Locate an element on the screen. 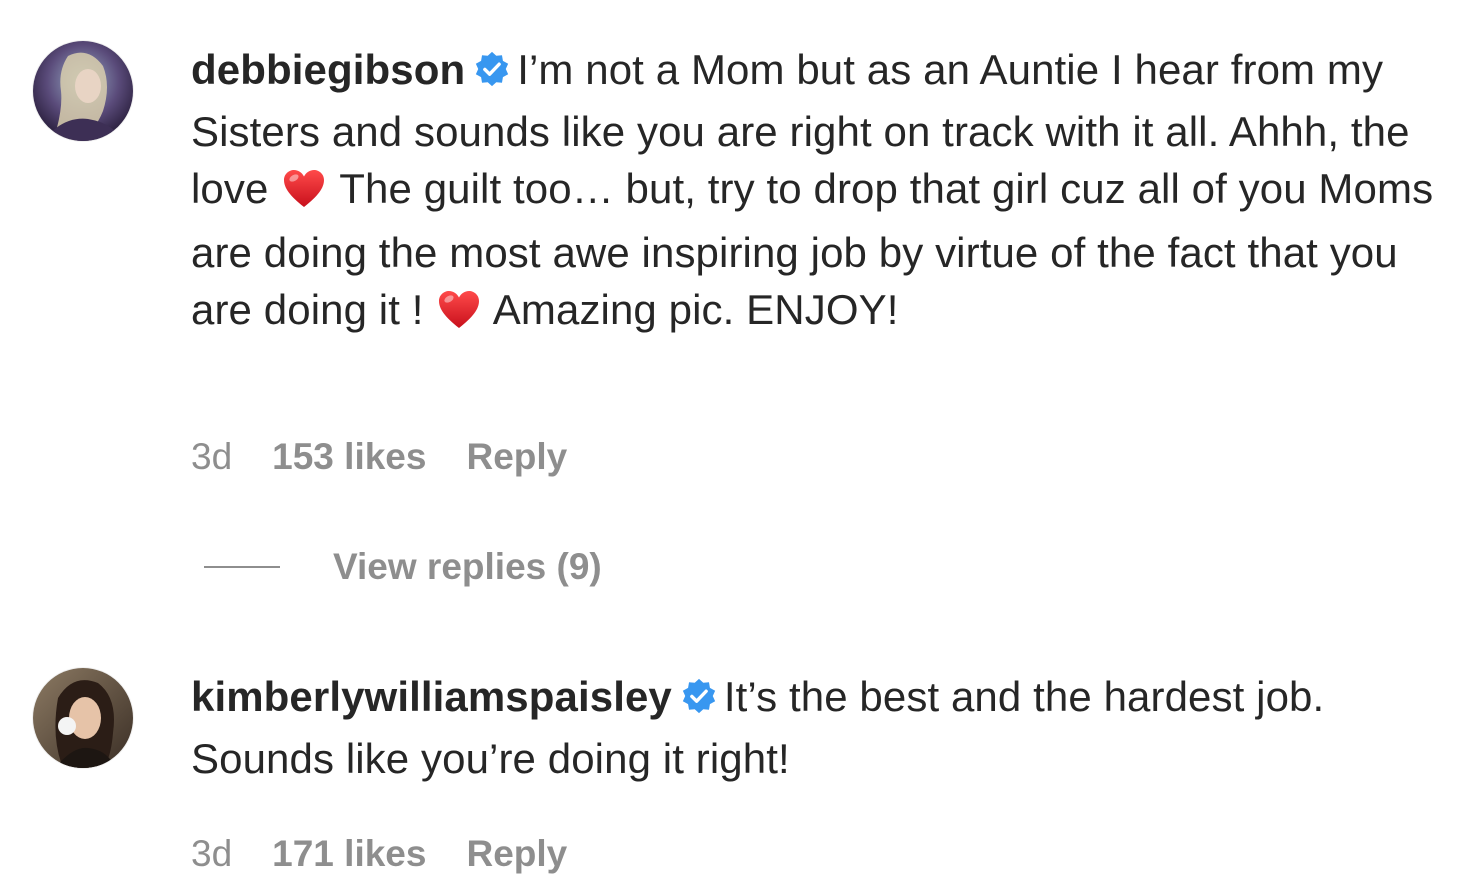 Image resolution: width=1478 pixels, height=894 pixels. view-replies-divider is located at coordinates (242, 567).